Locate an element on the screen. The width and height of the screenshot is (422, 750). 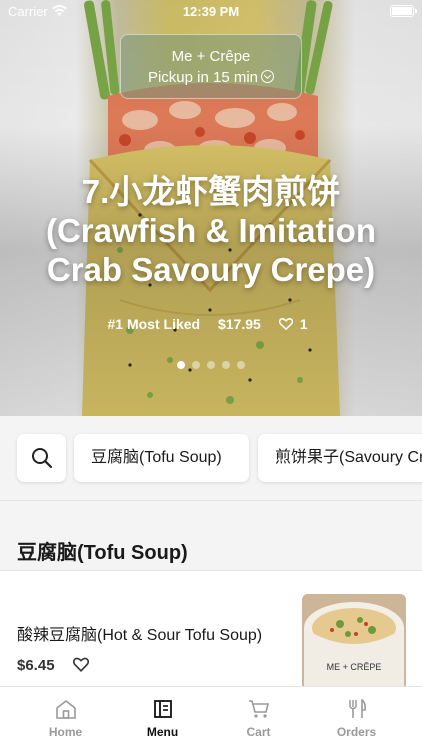
tab-label: Cart is located at coordinates (258, 732).